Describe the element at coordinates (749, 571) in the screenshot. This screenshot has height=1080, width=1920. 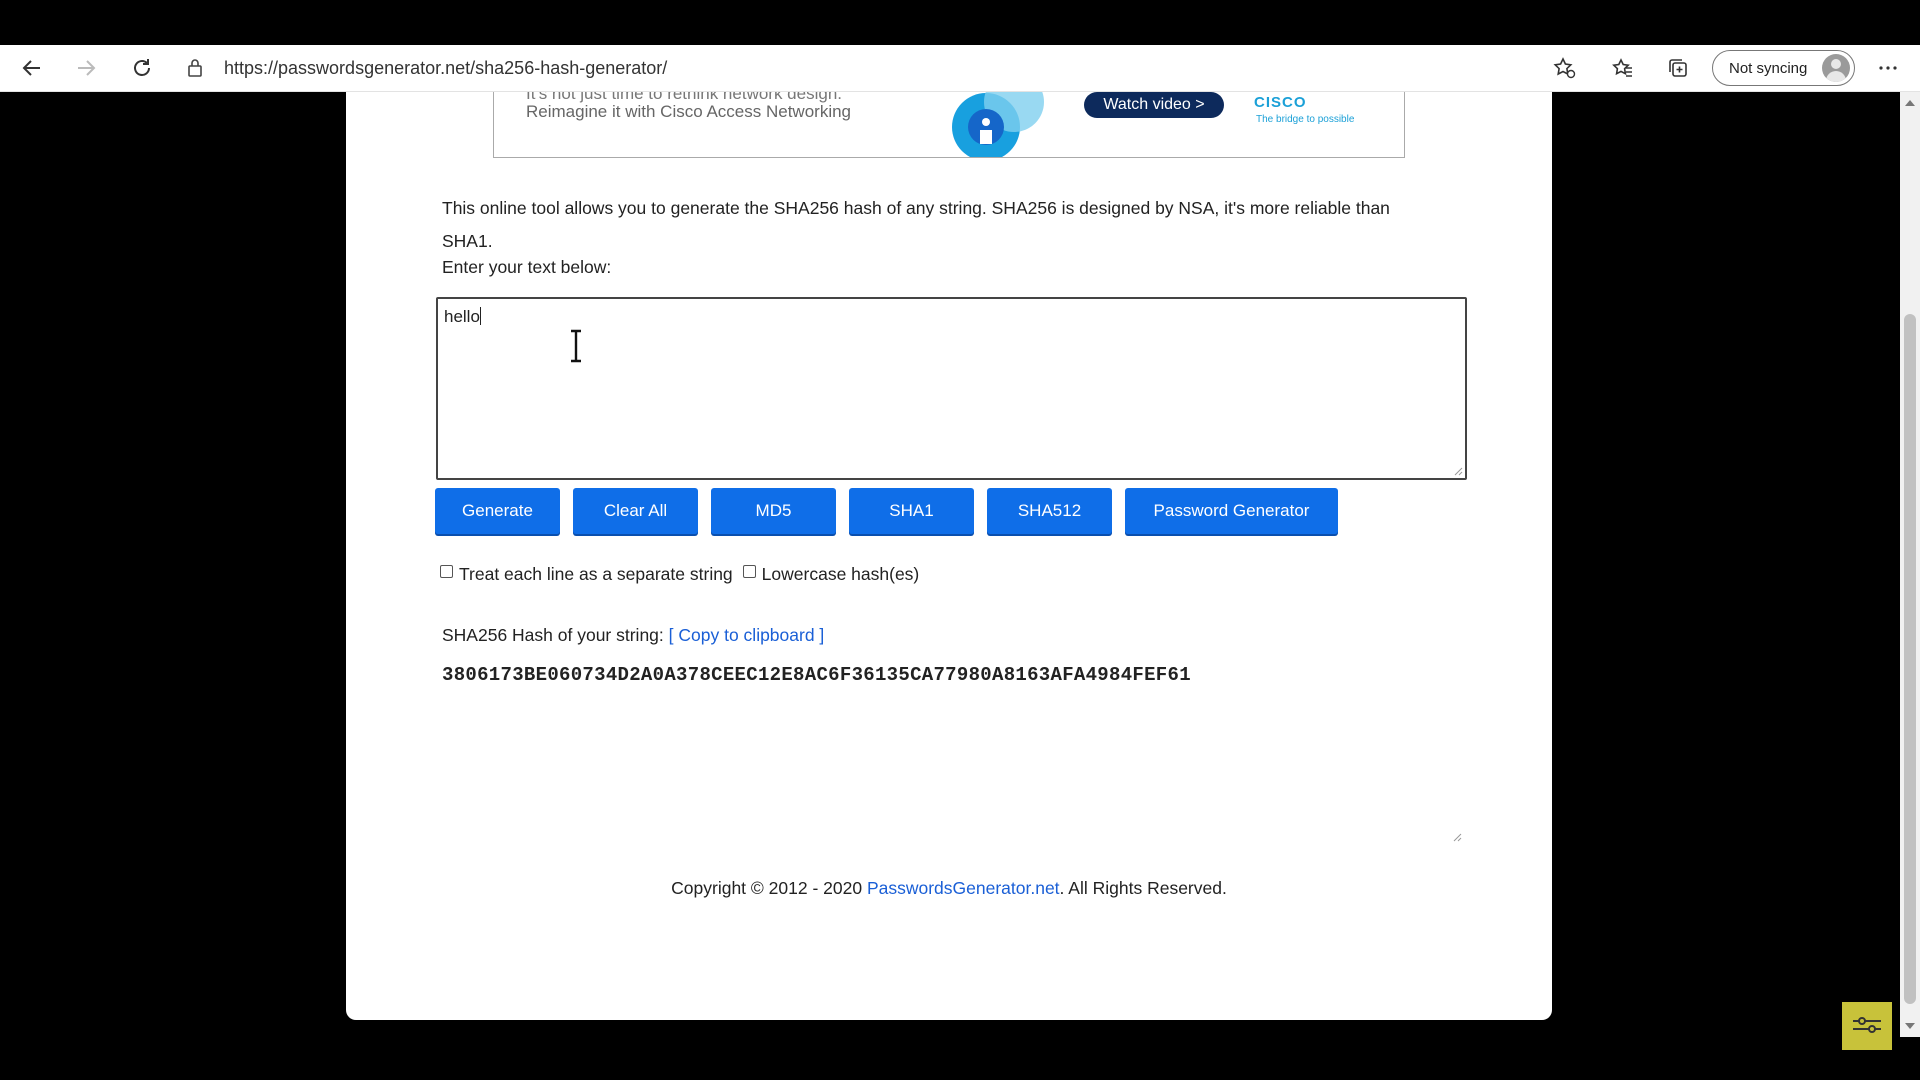
I see `lowercase-checkbox` at that location.